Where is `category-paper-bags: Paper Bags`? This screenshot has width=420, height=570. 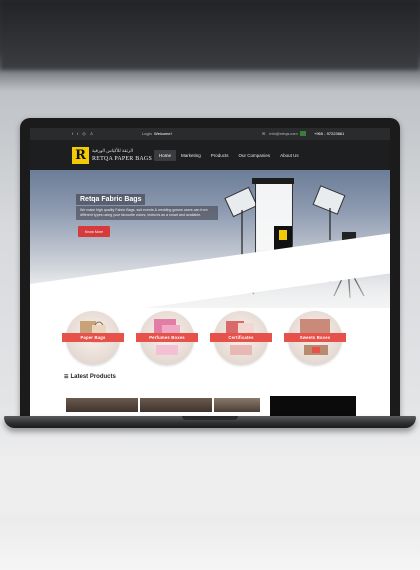
category-paper-bags: Paper Bags is located at coordinates (93, 338).